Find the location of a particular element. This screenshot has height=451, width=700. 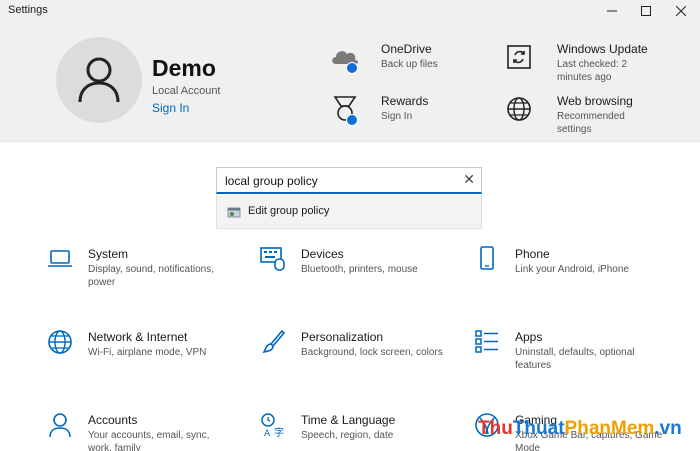

time-language-icon: A 字 is located at coordinates (272, 425).